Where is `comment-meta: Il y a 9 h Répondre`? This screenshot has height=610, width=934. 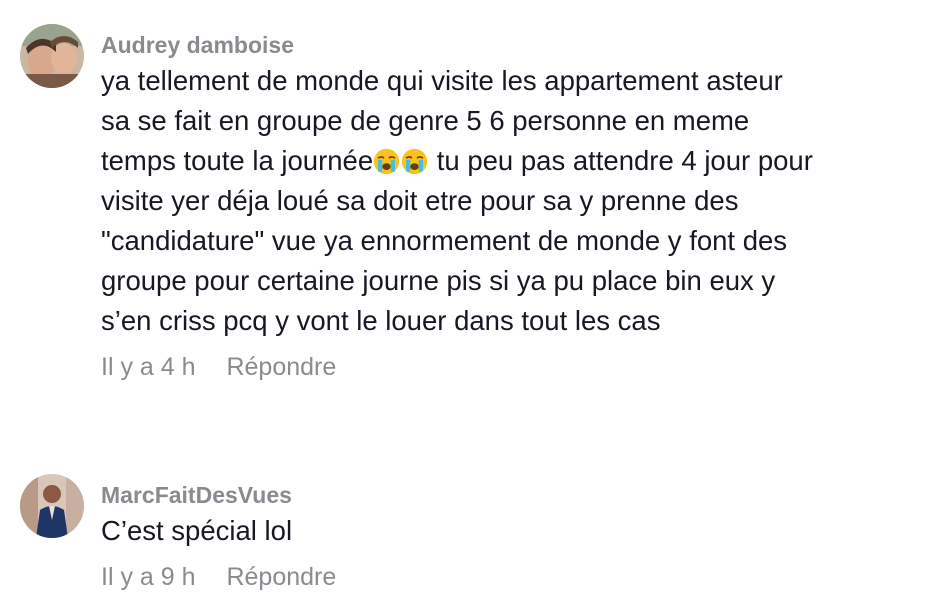 comment-meta: Il y a 9 h Répondre is located at coordinates (512, 577).